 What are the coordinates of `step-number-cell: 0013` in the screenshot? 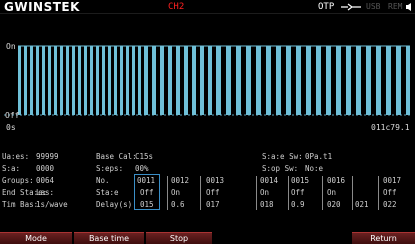 It's located at (215, 181).